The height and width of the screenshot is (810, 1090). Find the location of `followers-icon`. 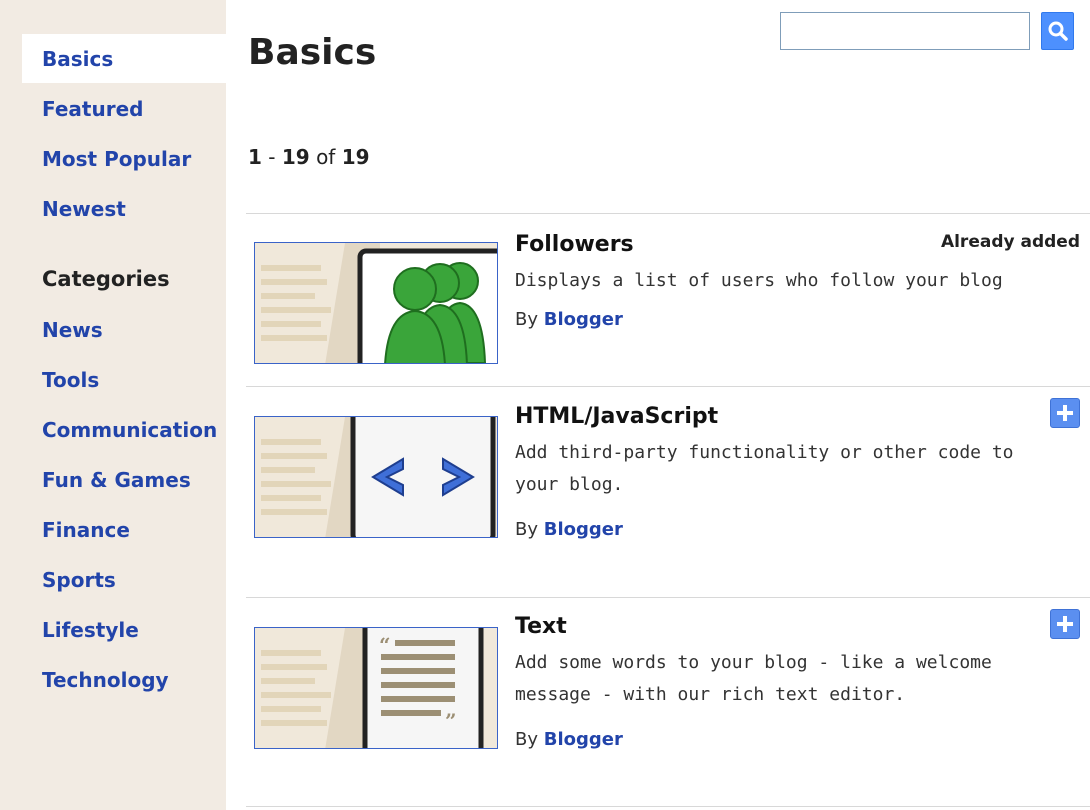

followers-icon is located at coordinates (376, 303).